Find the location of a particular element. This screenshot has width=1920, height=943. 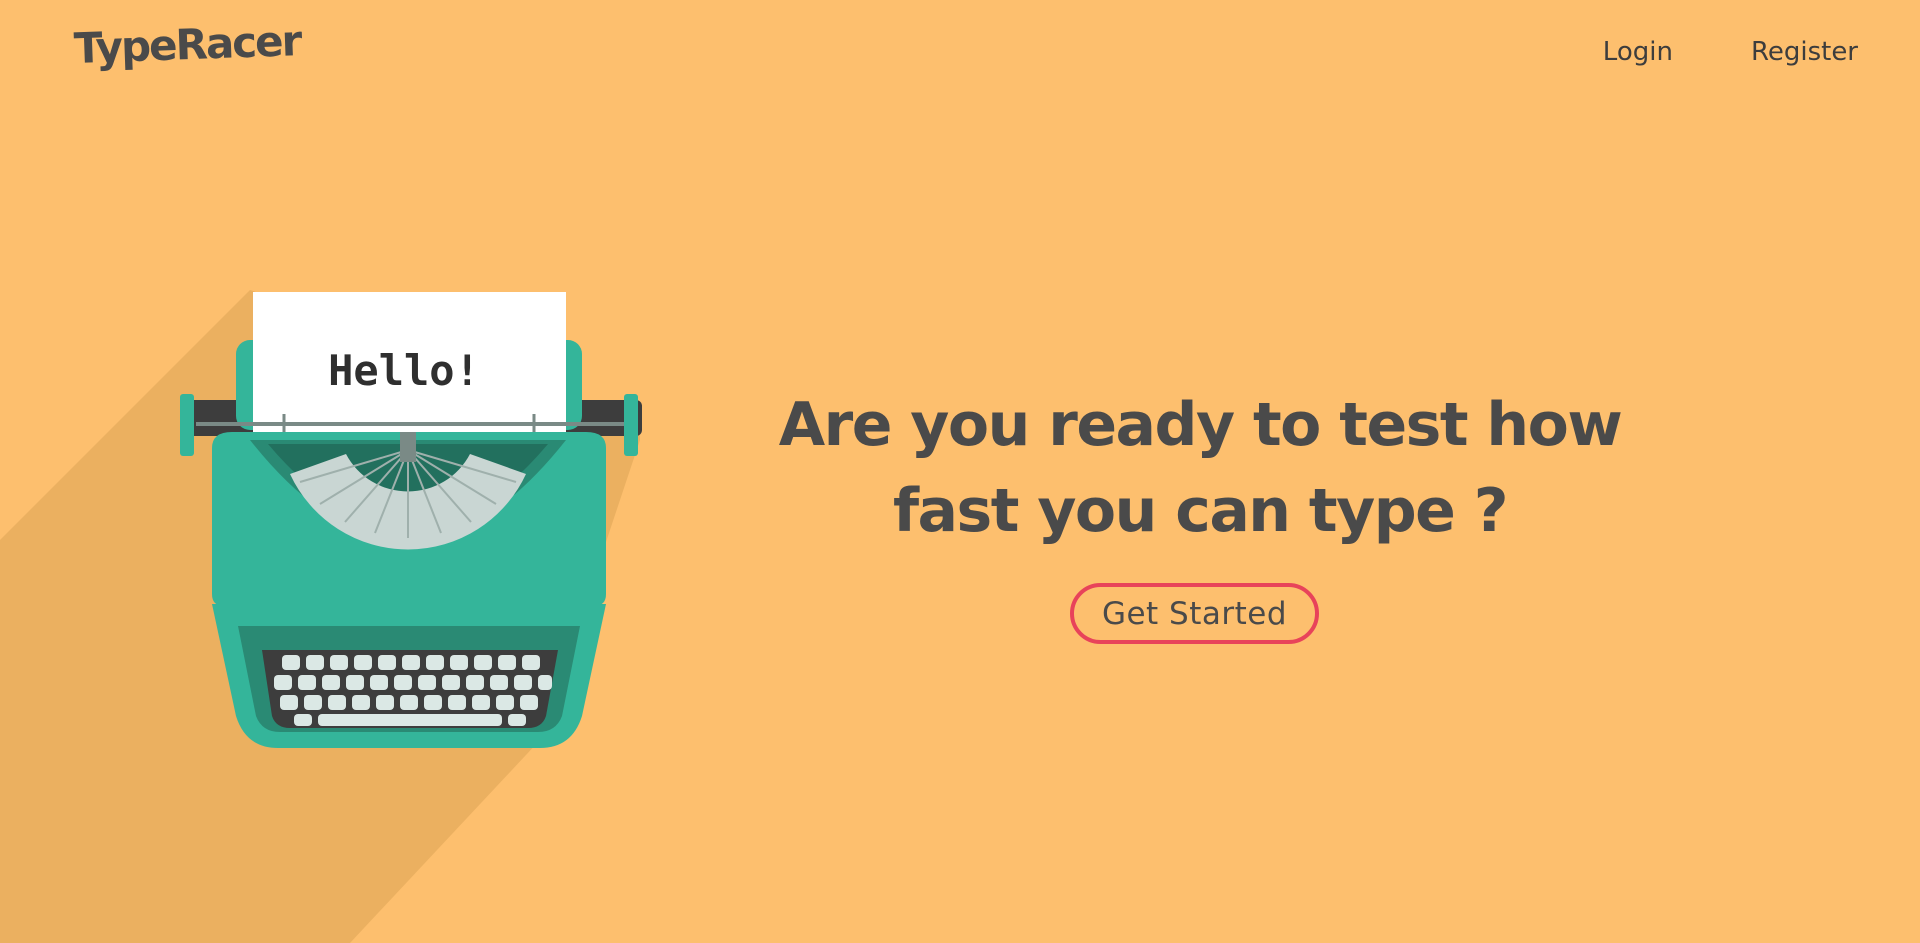

type-guide is located at coordinates (408, 447).